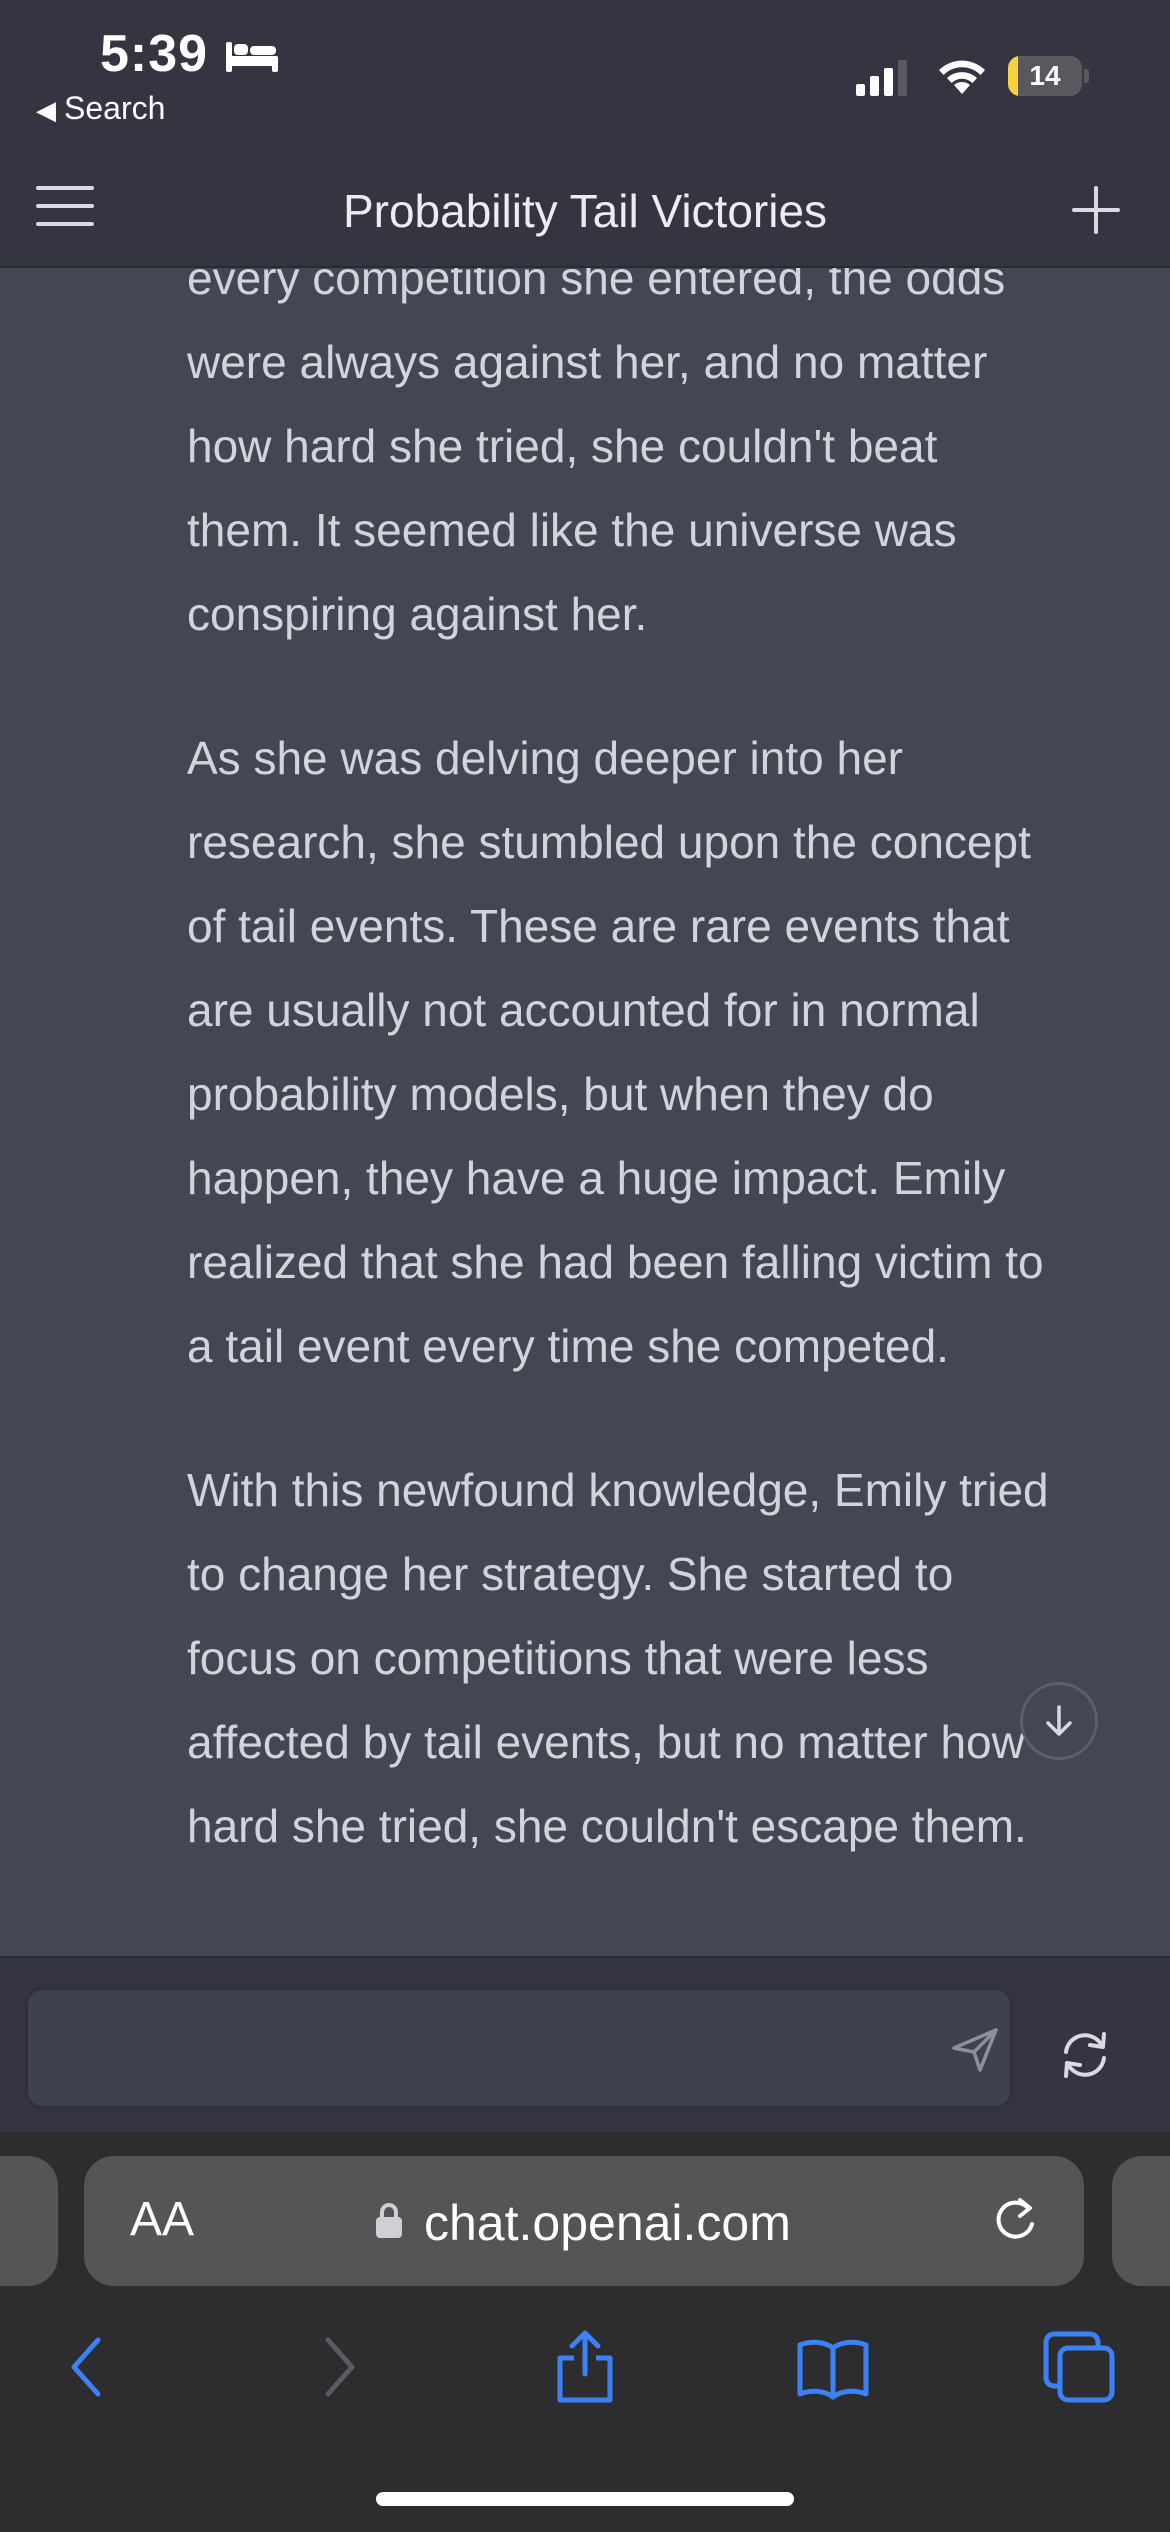 This screenshot has width=1170, height=2532. What do you see at coordinates (389, 2220) in the screenshot?
I see `lock-icon` at bounding box center [389, 2220].